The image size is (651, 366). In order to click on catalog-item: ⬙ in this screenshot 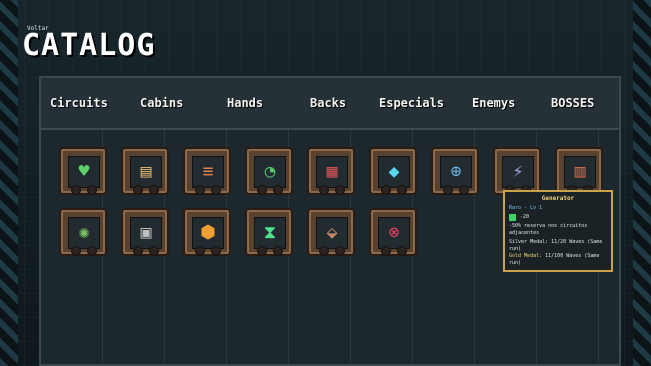, I will do `click(331, 232)`.